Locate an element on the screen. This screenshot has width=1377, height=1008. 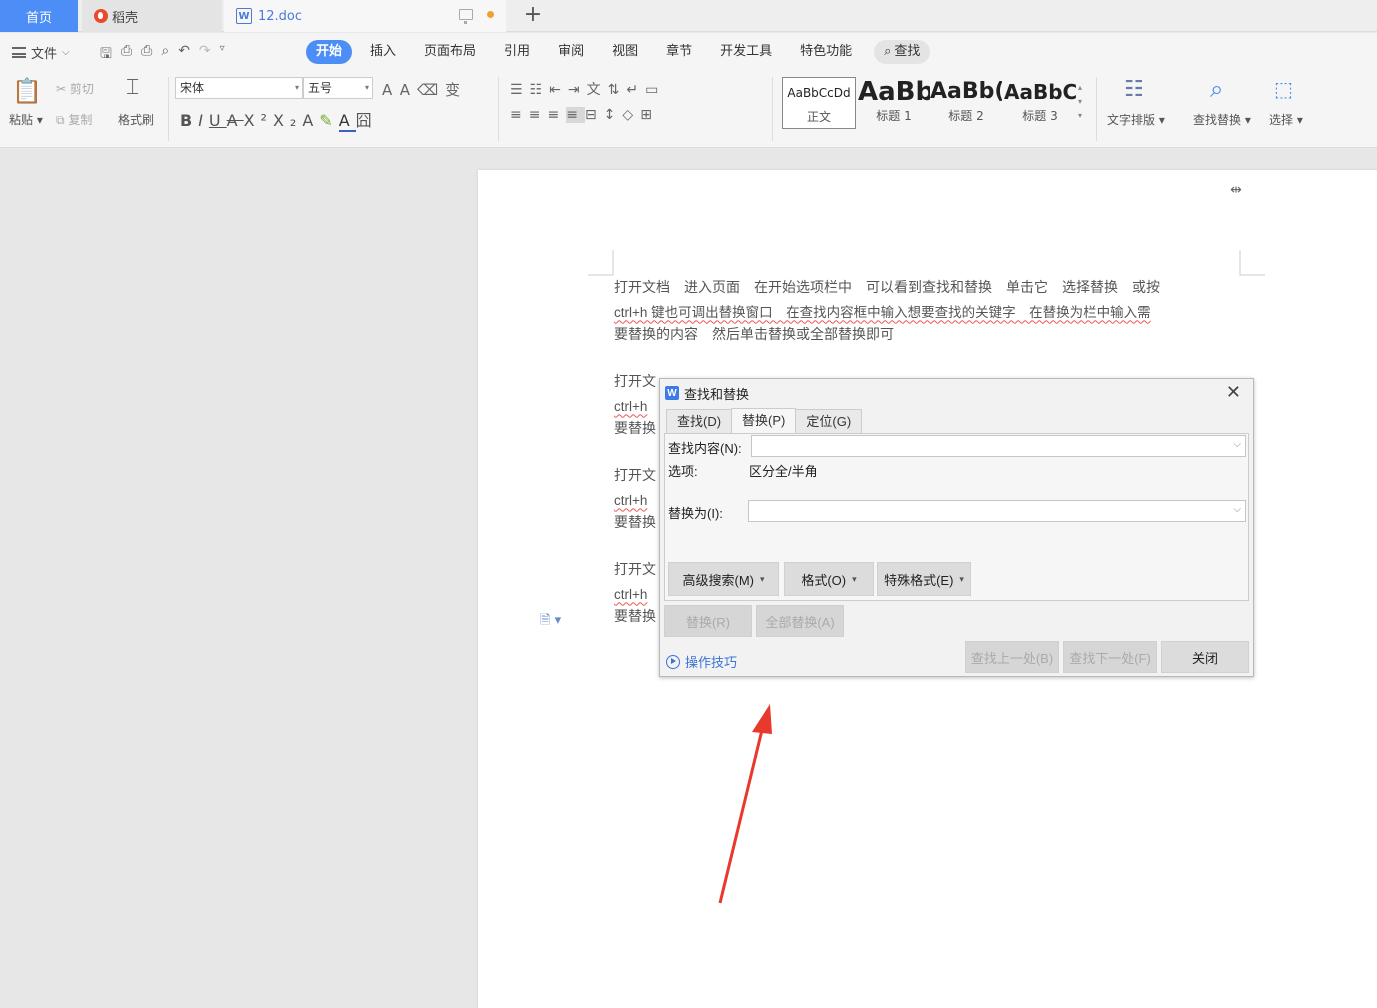
new-tab-button: + is located at coordinates (533, 15).